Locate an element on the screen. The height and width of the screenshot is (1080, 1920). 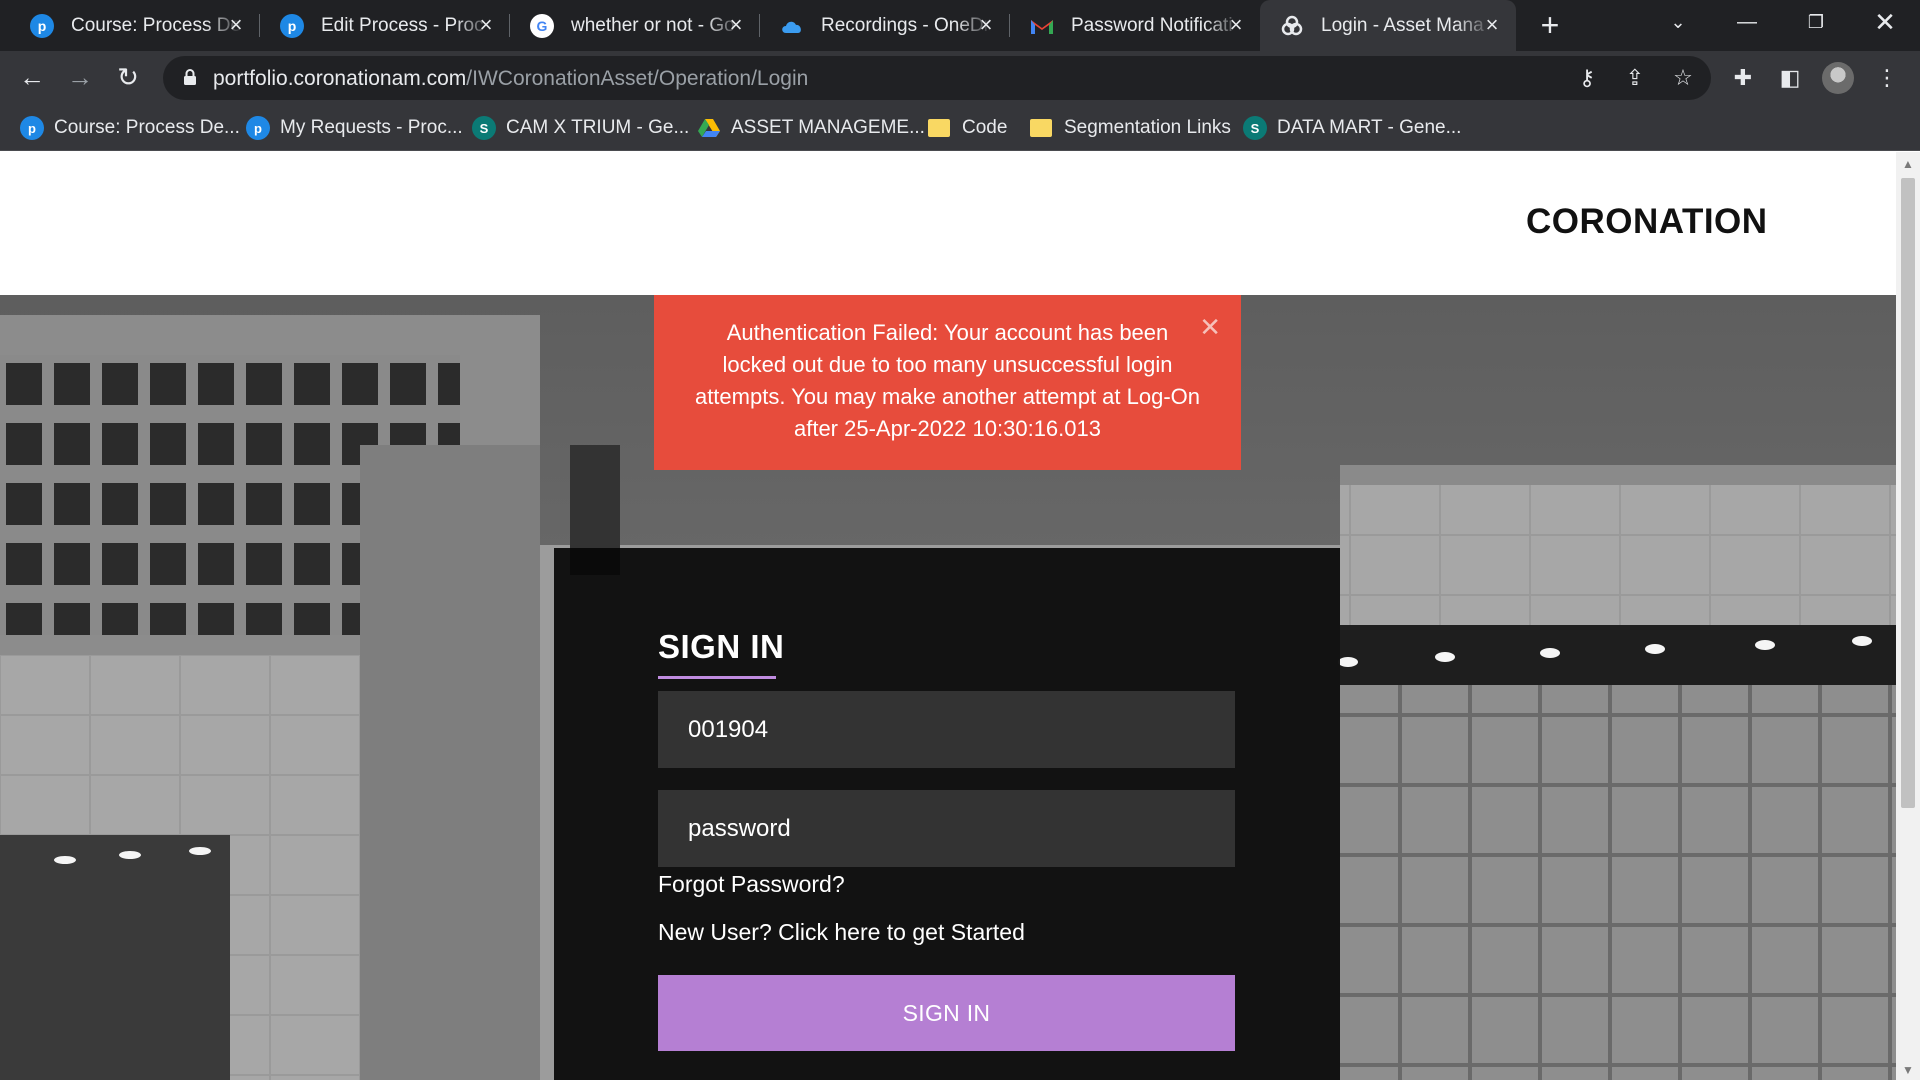
tab-course-process: p Course: Process De × is located at coordinates (135, 25).